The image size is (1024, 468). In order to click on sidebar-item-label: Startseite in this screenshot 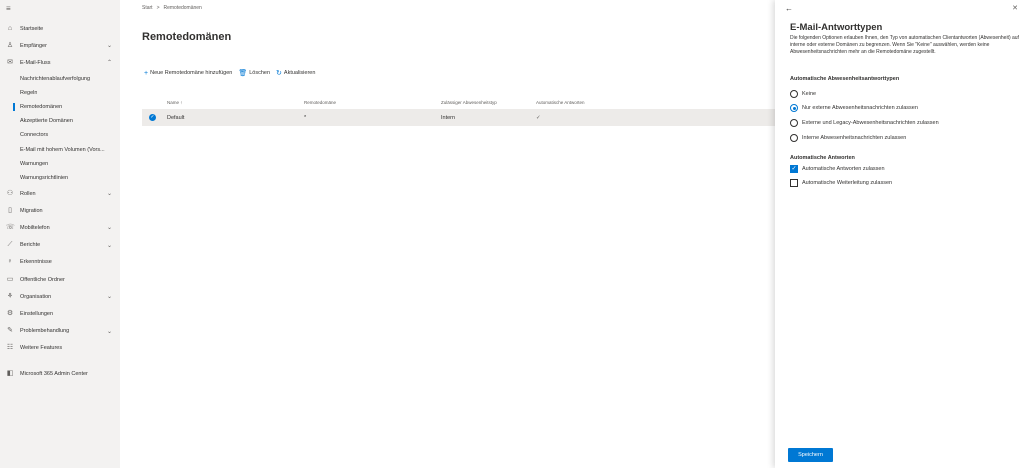, I will do `click(32, 28)`.